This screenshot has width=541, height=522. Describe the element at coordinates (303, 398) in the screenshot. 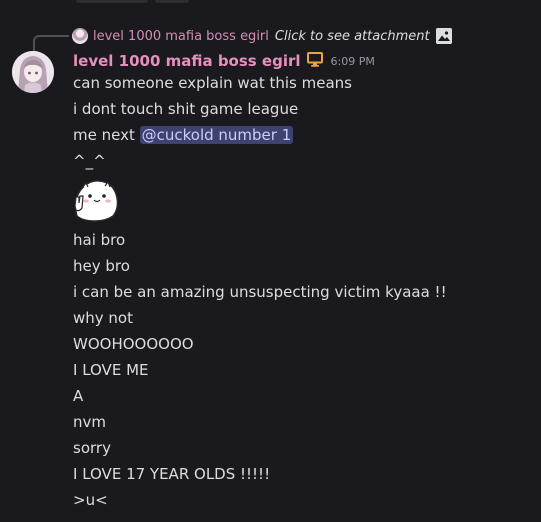

I see `message-line: A` at that location.